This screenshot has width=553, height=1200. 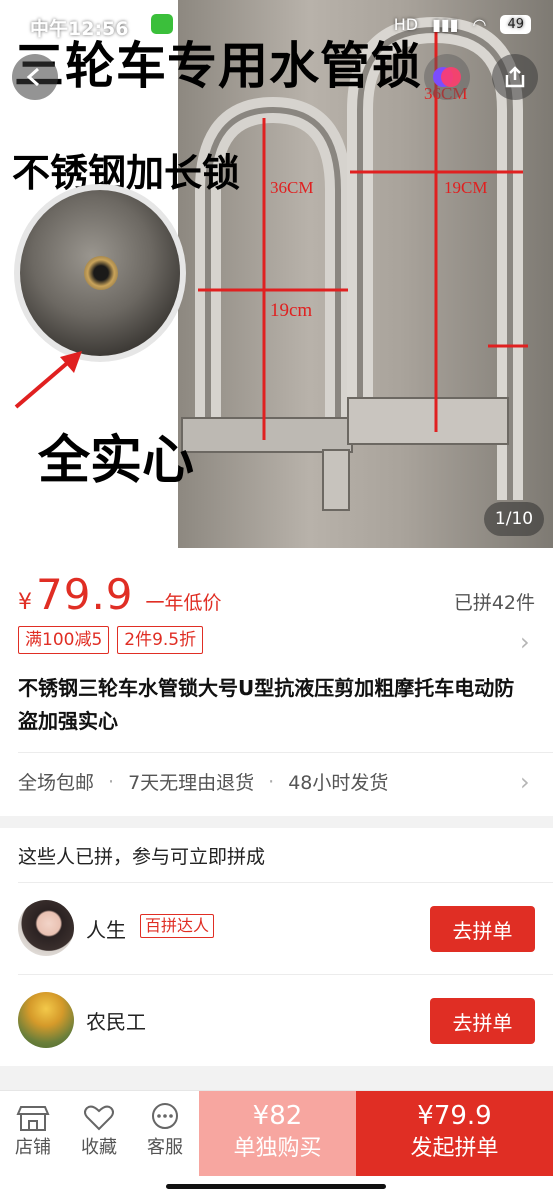 What do you see at coordinates (25, 602) in the screenshot?
I see `currency-symbol: ¥` at bounding box center [25, 602].